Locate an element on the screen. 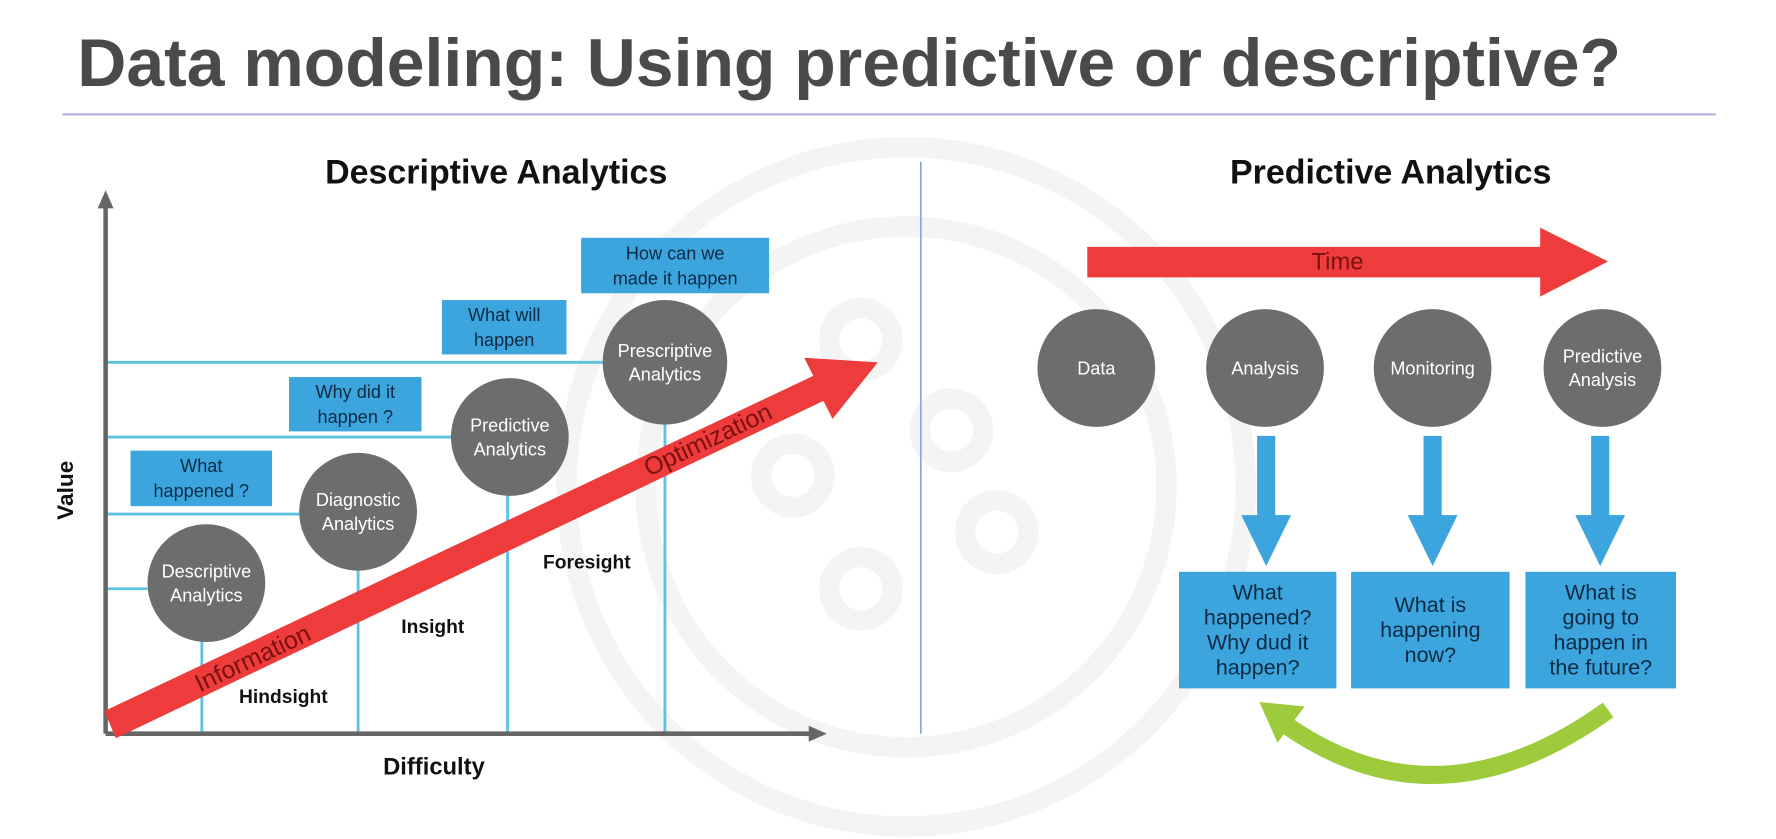 The width and height of the screenshot is (1776, 839). label-line: now? is located at coordinates (1430, 655).